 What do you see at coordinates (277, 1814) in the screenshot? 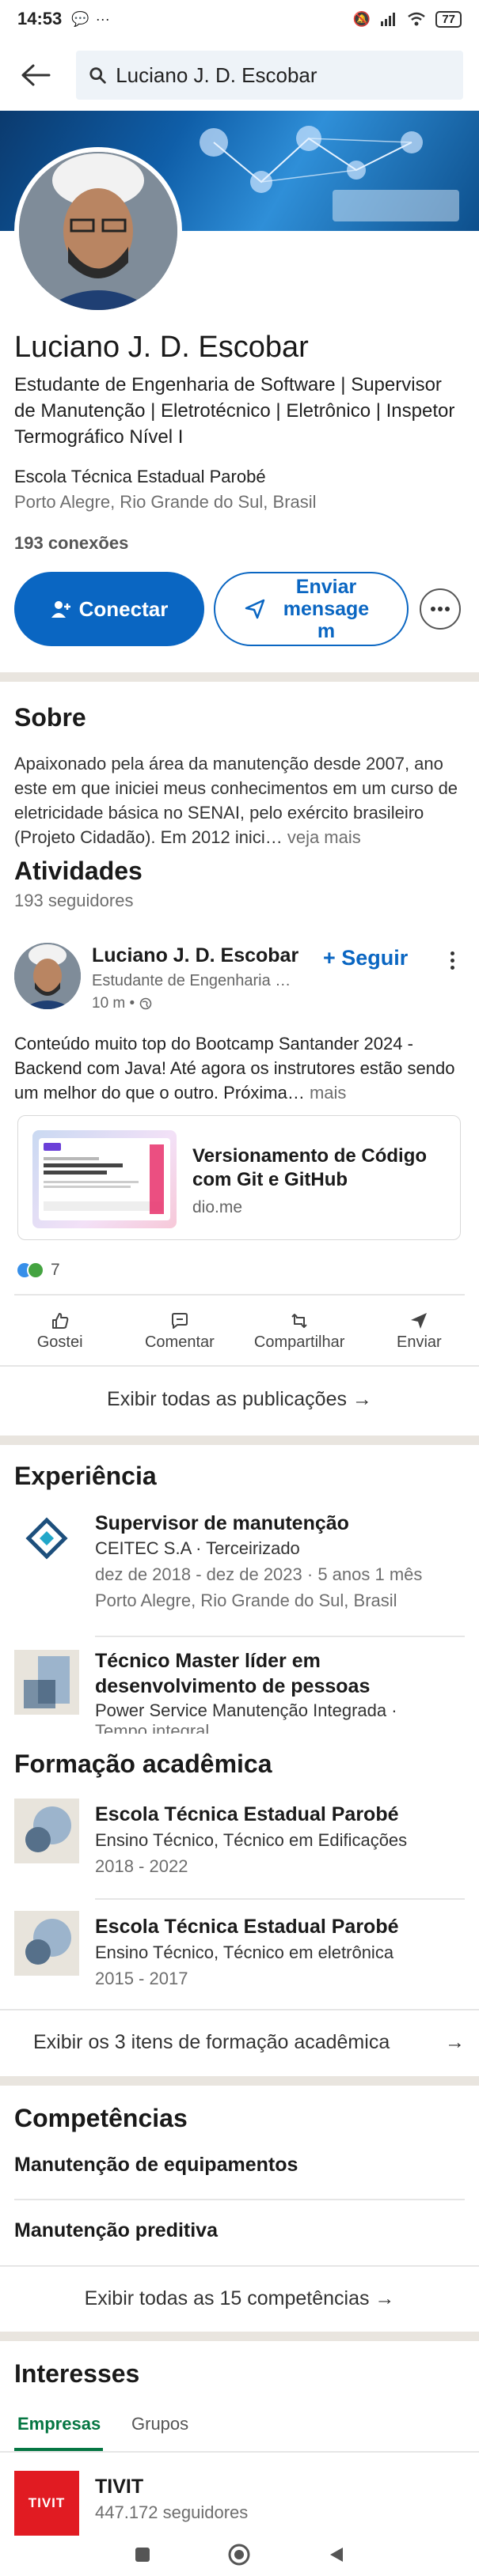
I see `education-school-1: Escola Técnica Estadual Parobé` at bounding box center [277, 1814].